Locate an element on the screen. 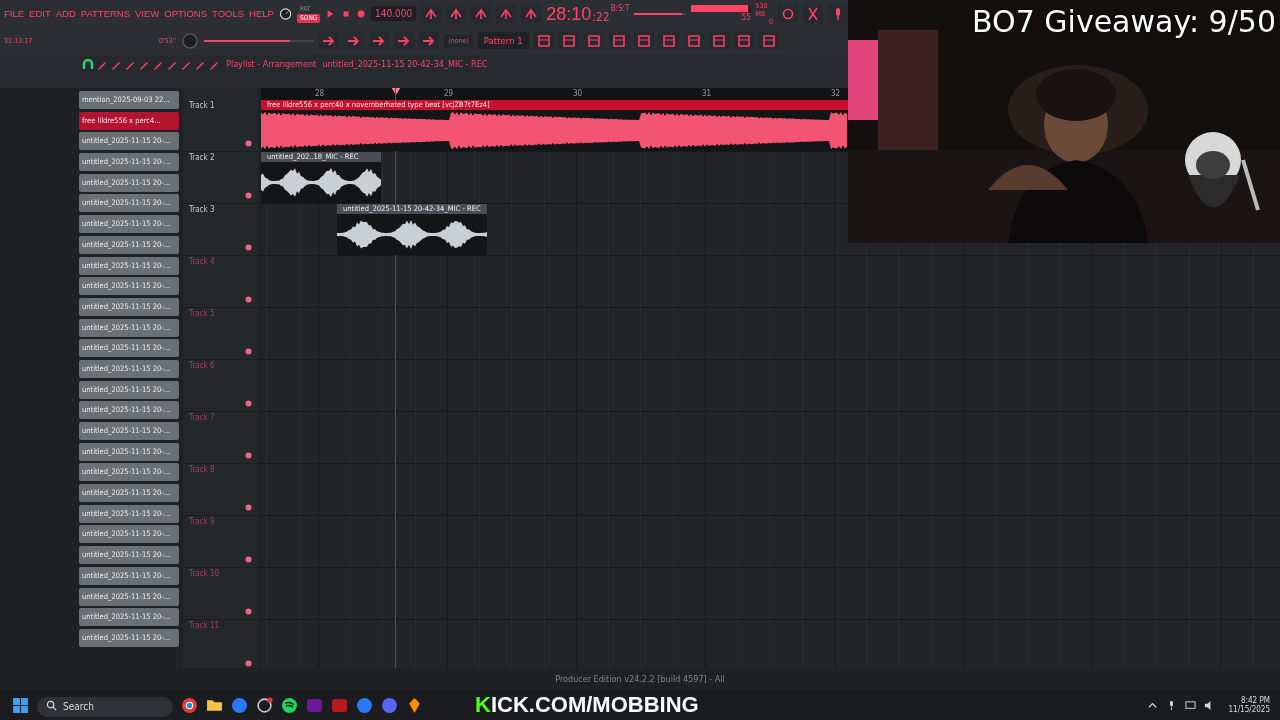 The image size is (1280, 720). time-format: B:S:T is located at coordinates (620, 8).